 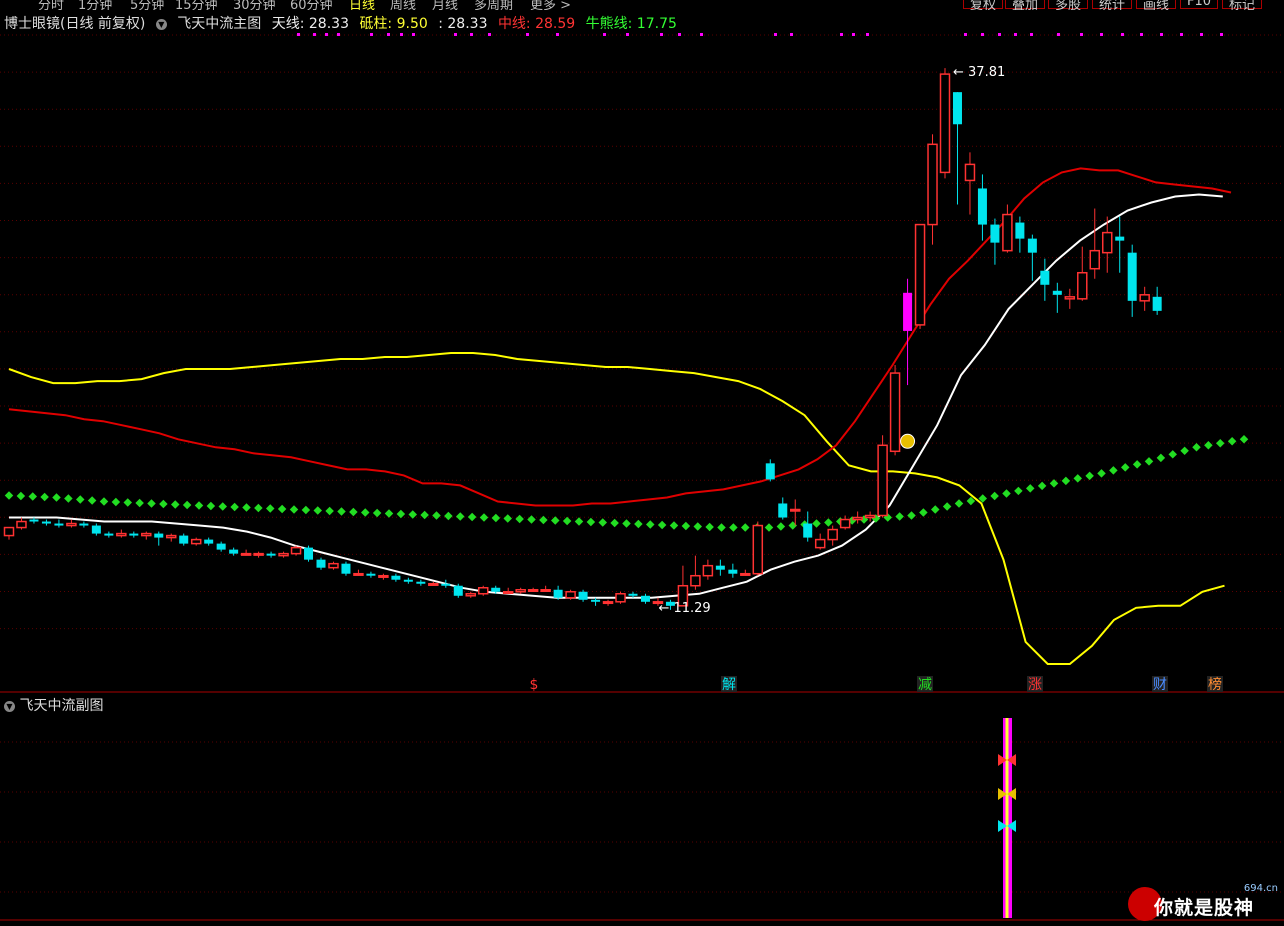 What do you see at coordinates (729, 685) in the screenshot?
I see `event-marker: 解` at bounding box center [729, 685].